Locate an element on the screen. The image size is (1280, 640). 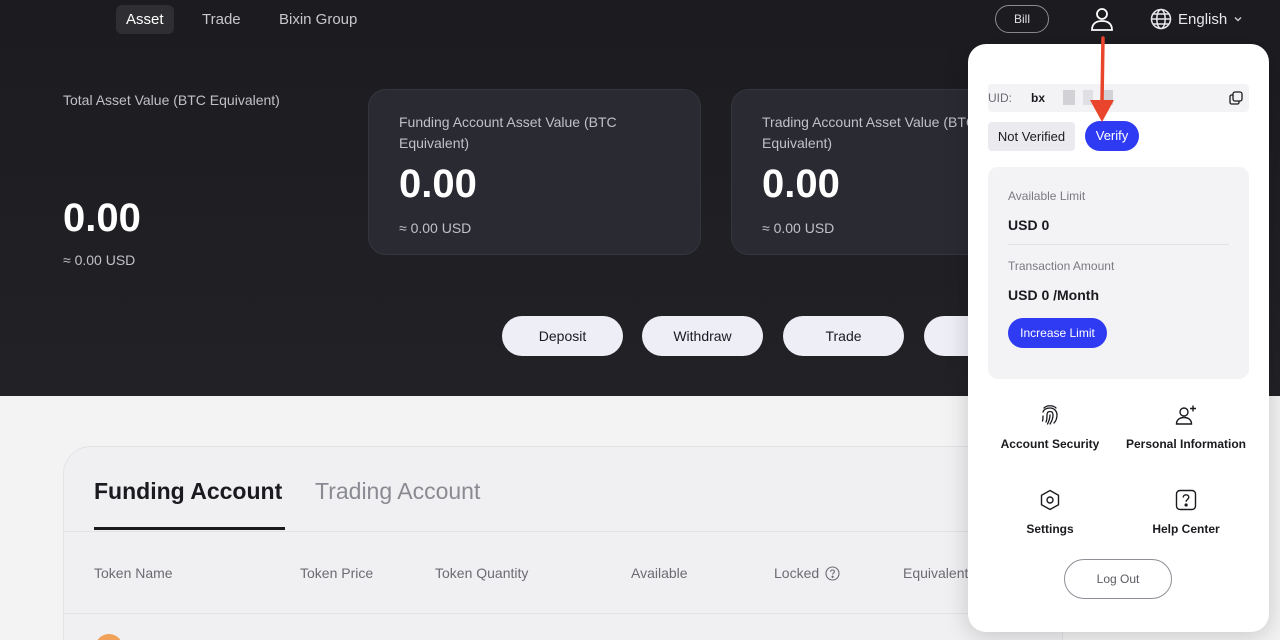
column-header-label: Available is located at coordinates (659, 573).